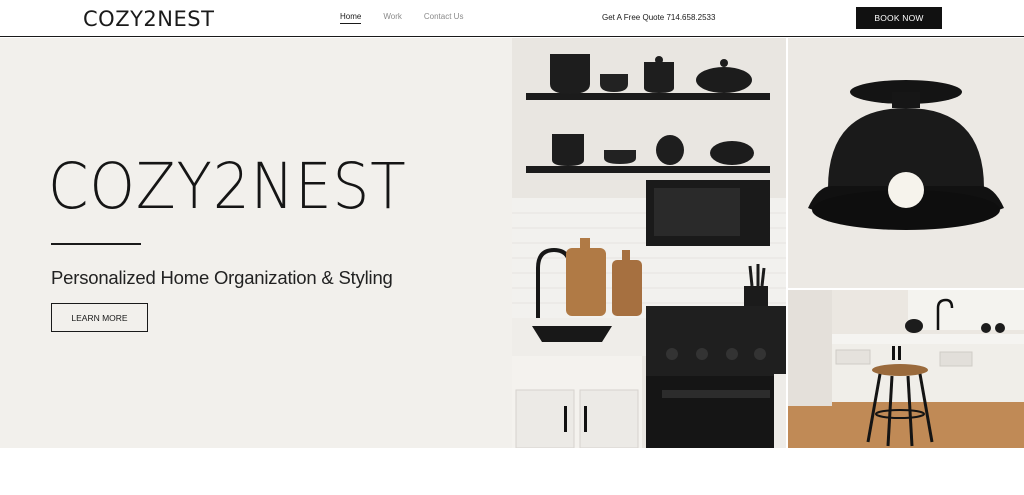 This screenshot has height=495, width=1024. I want to click on learn-more-button: LEARN MORE, so click(99, 317).